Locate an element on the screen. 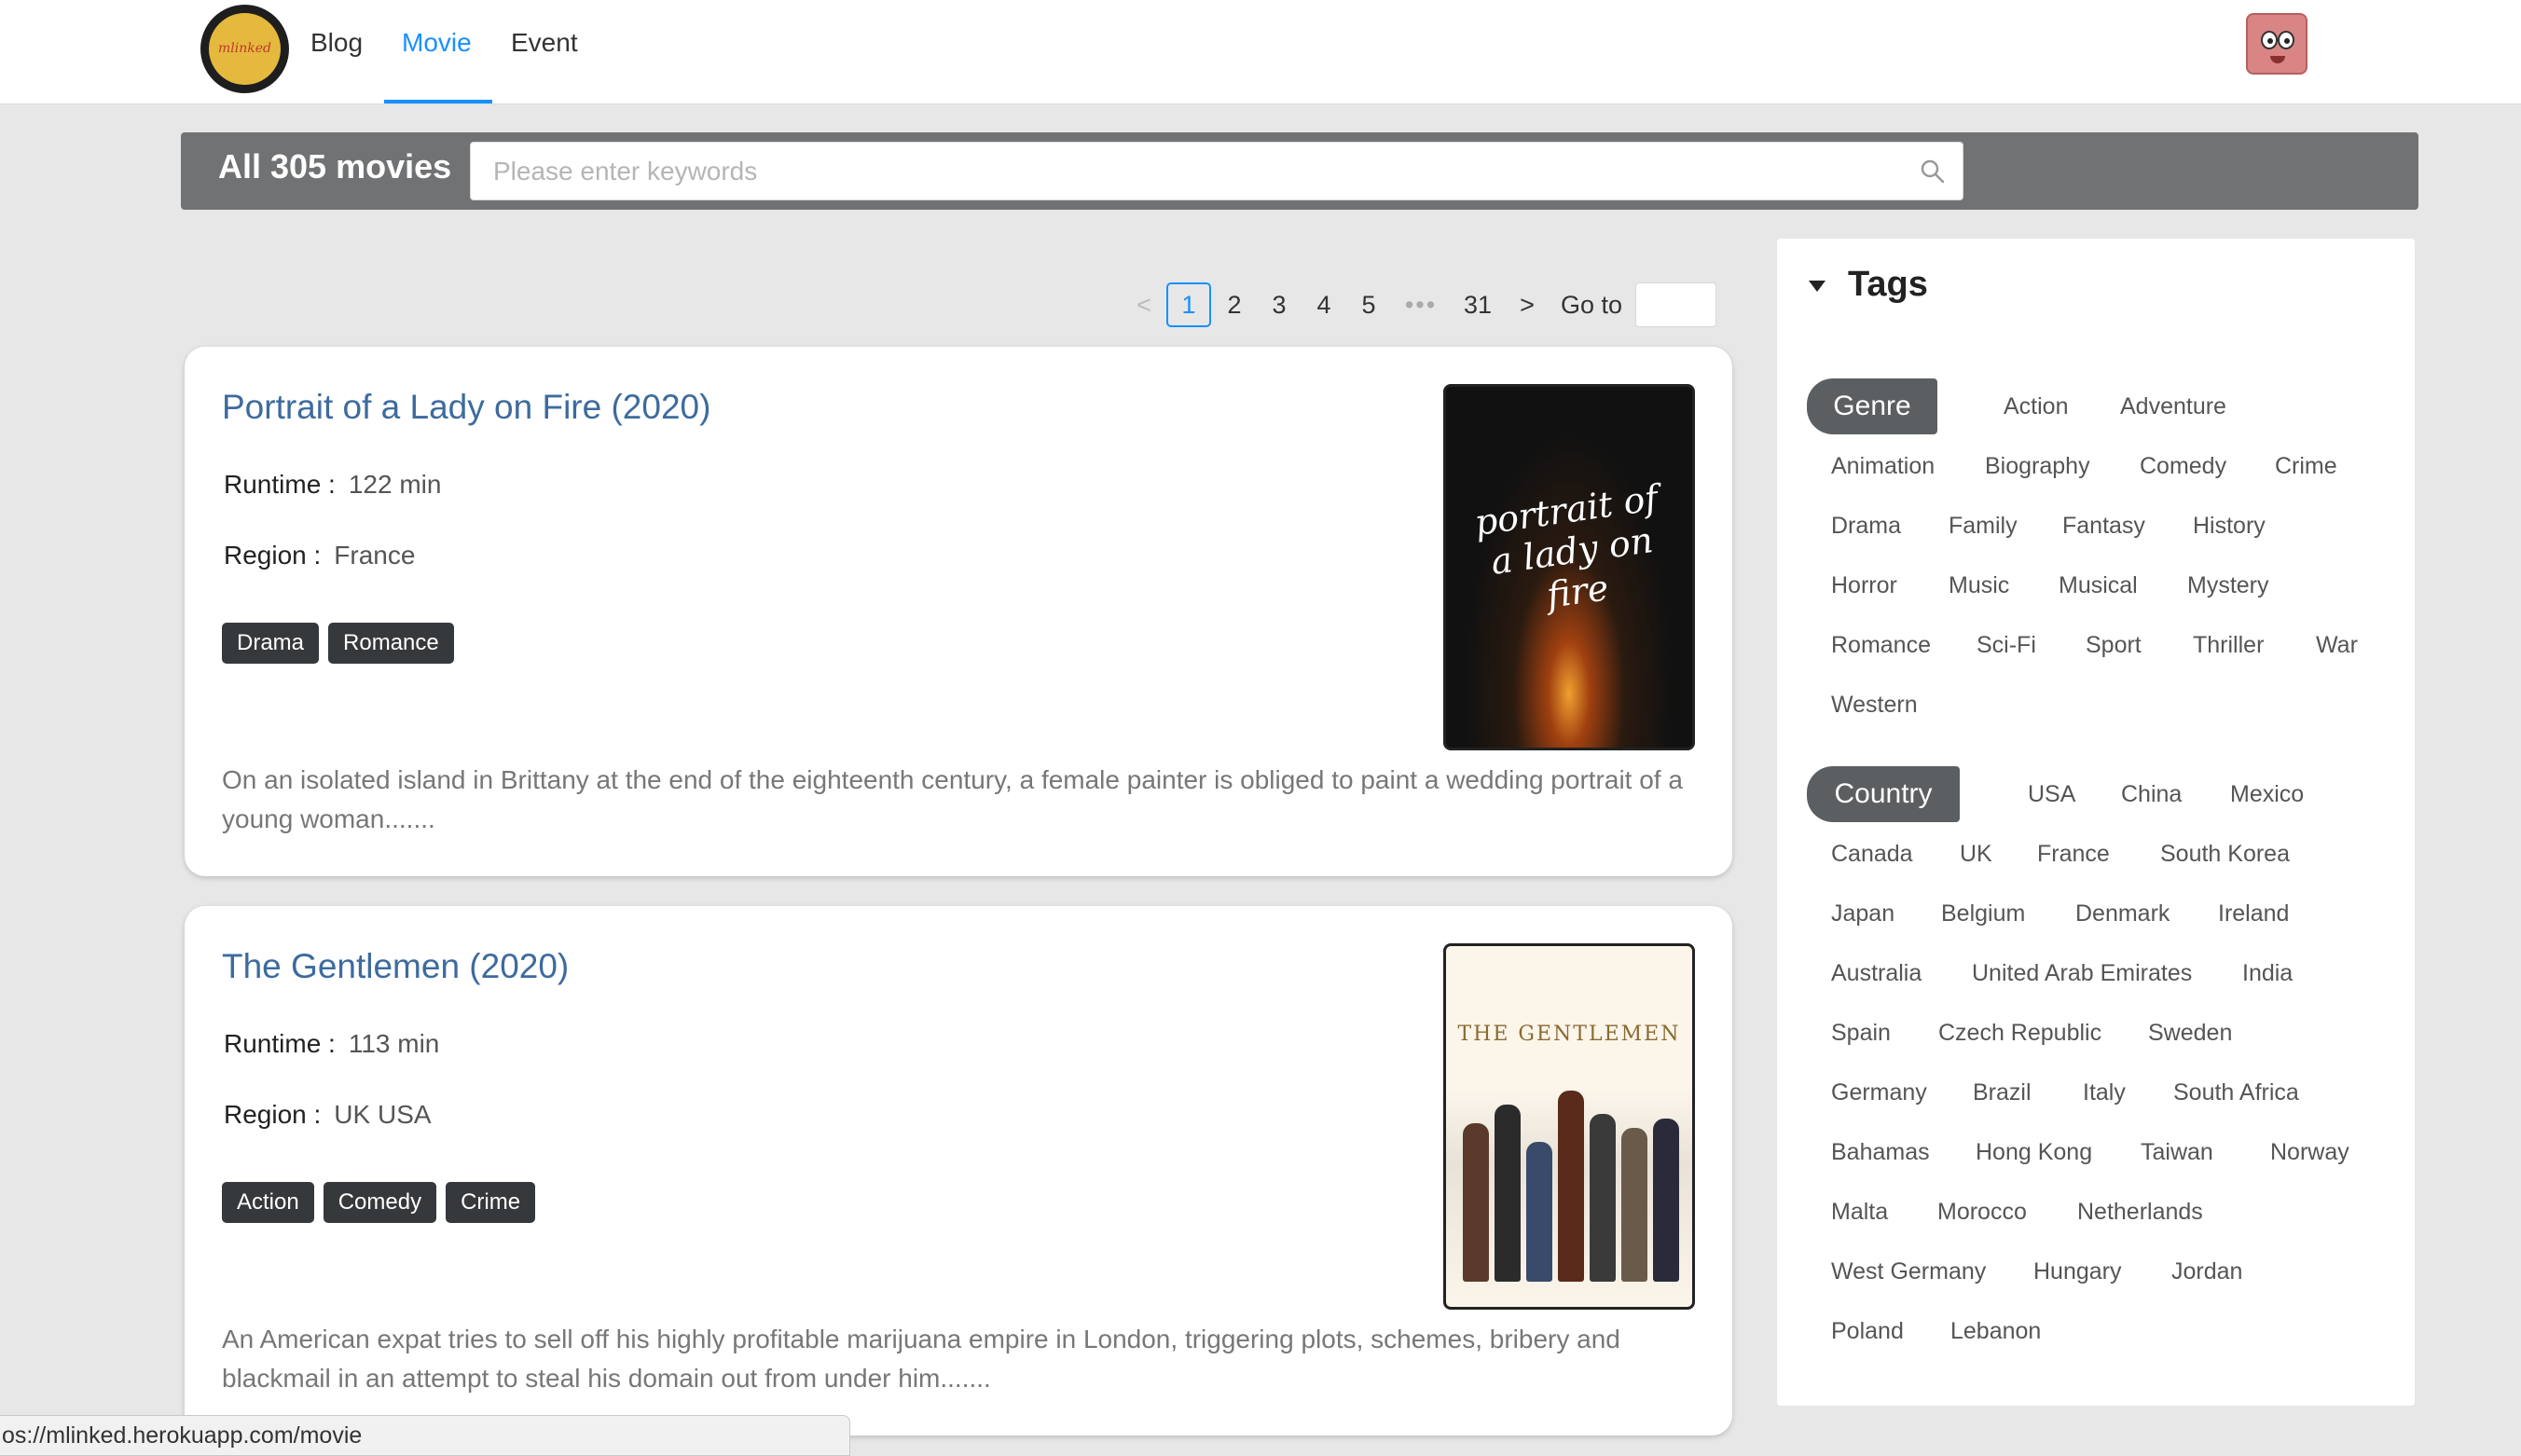 The height and width of the screenshot is (1456, 2521). genre-tag: Comedy is located at coordinates (2183, 466).